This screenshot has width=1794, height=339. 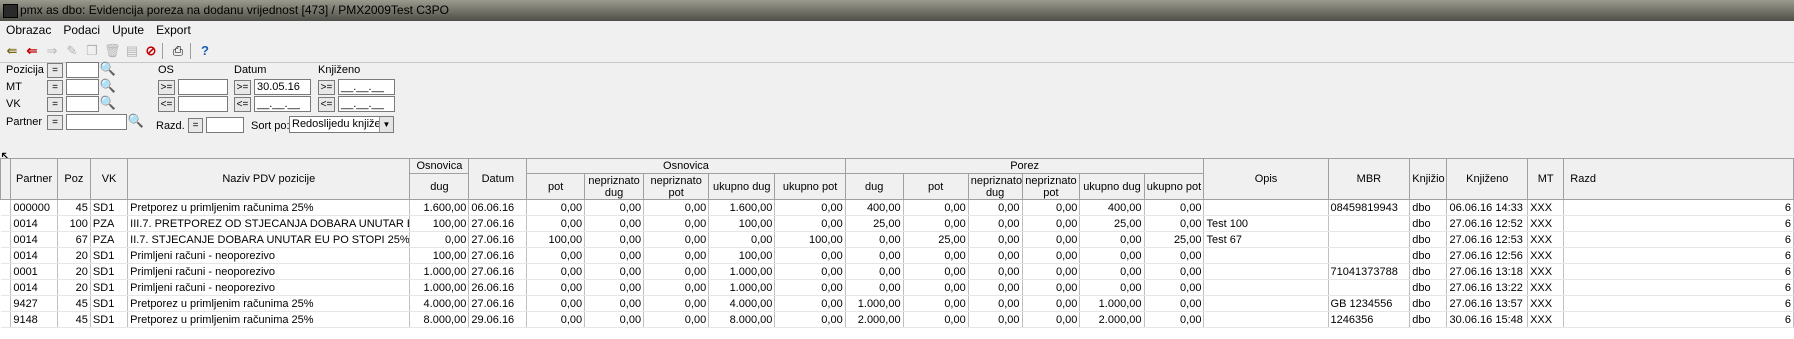 What do you see at coordinates (1428, 179) in the screenshot?
I see `col-knjizio: Knjižio` at bounding box center [1428, 179].